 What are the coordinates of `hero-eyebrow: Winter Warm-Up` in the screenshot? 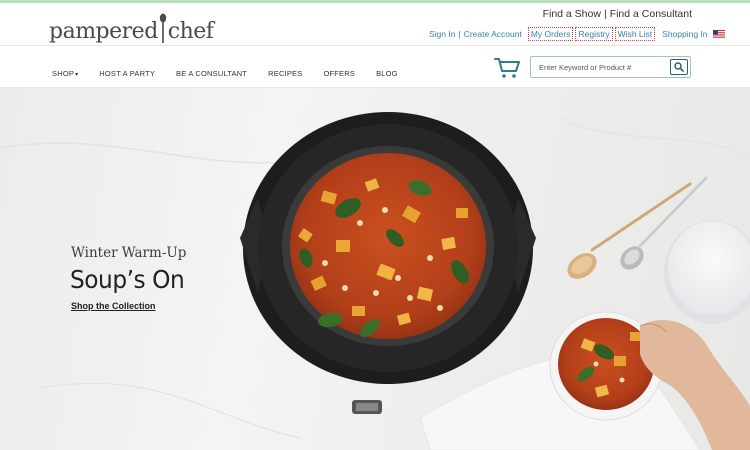 It's located at (129, 253).